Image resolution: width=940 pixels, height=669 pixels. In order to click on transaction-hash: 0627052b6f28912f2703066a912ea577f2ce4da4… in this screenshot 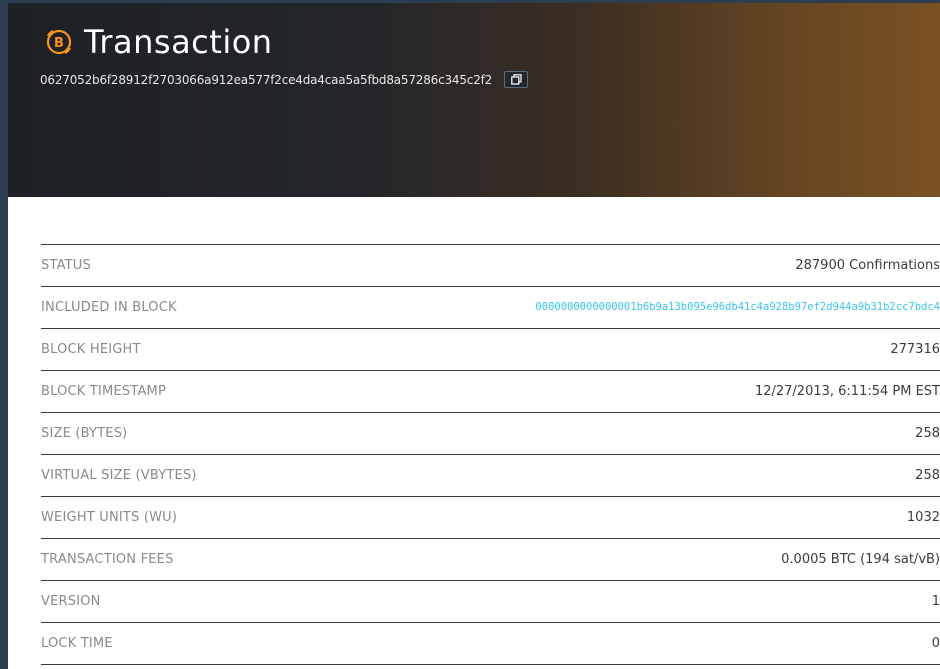, I will do `click(266, 79)`.